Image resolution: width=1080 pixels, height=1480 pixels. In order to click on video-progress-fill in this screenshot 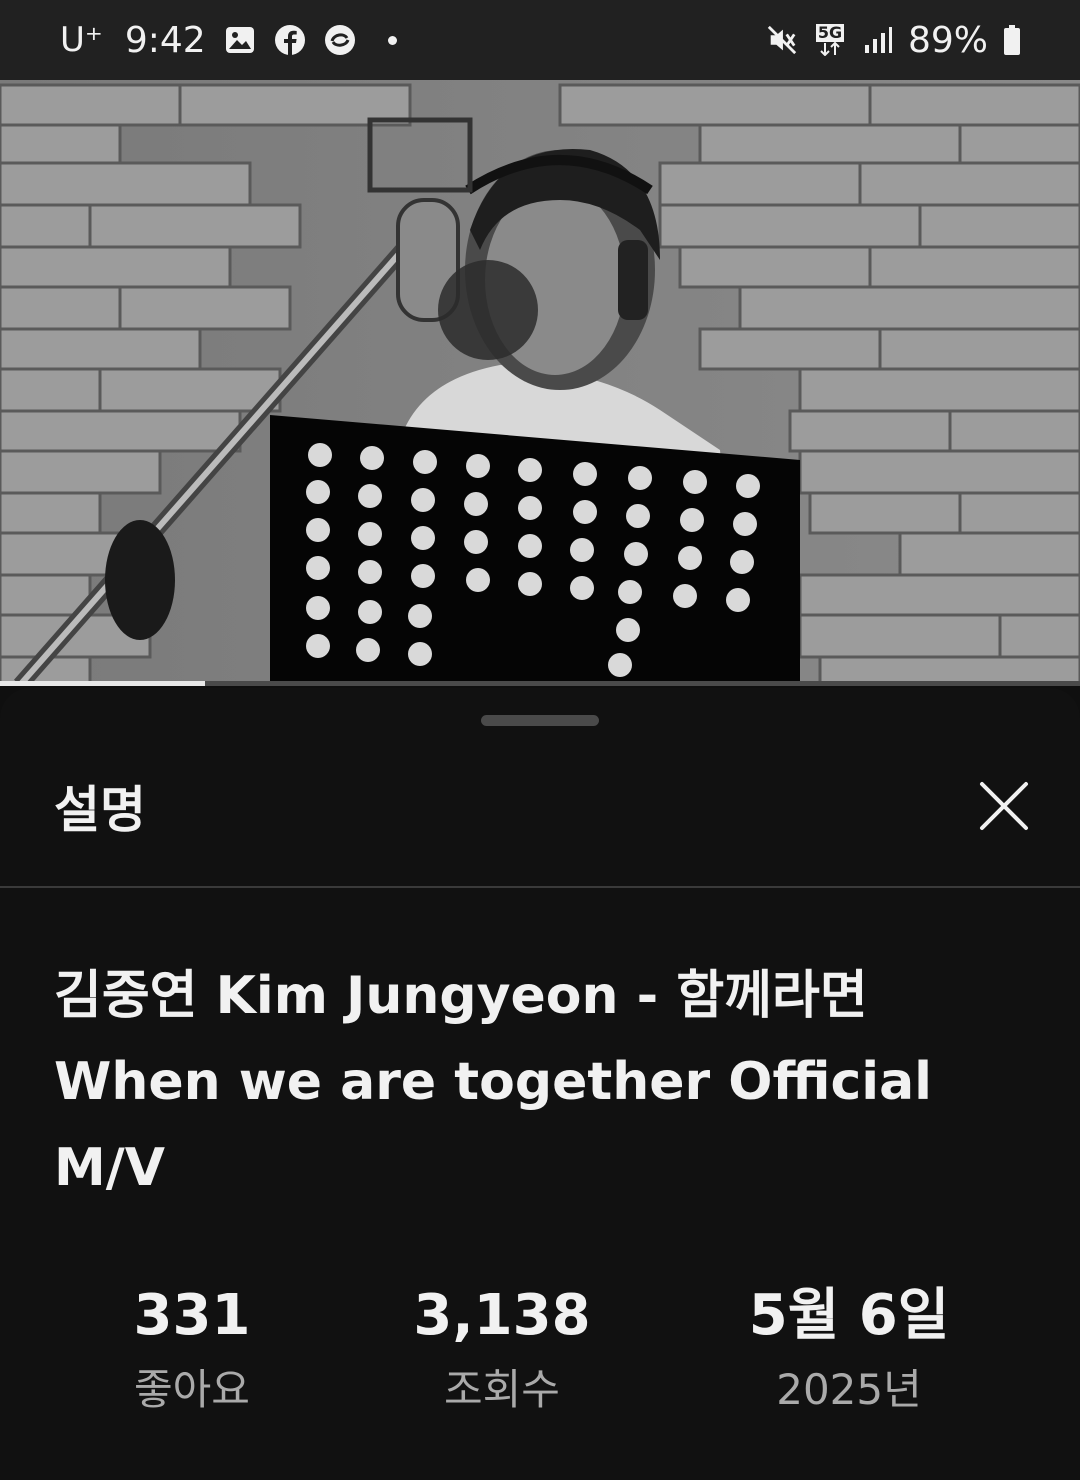, I will do `click(103, 683)`.